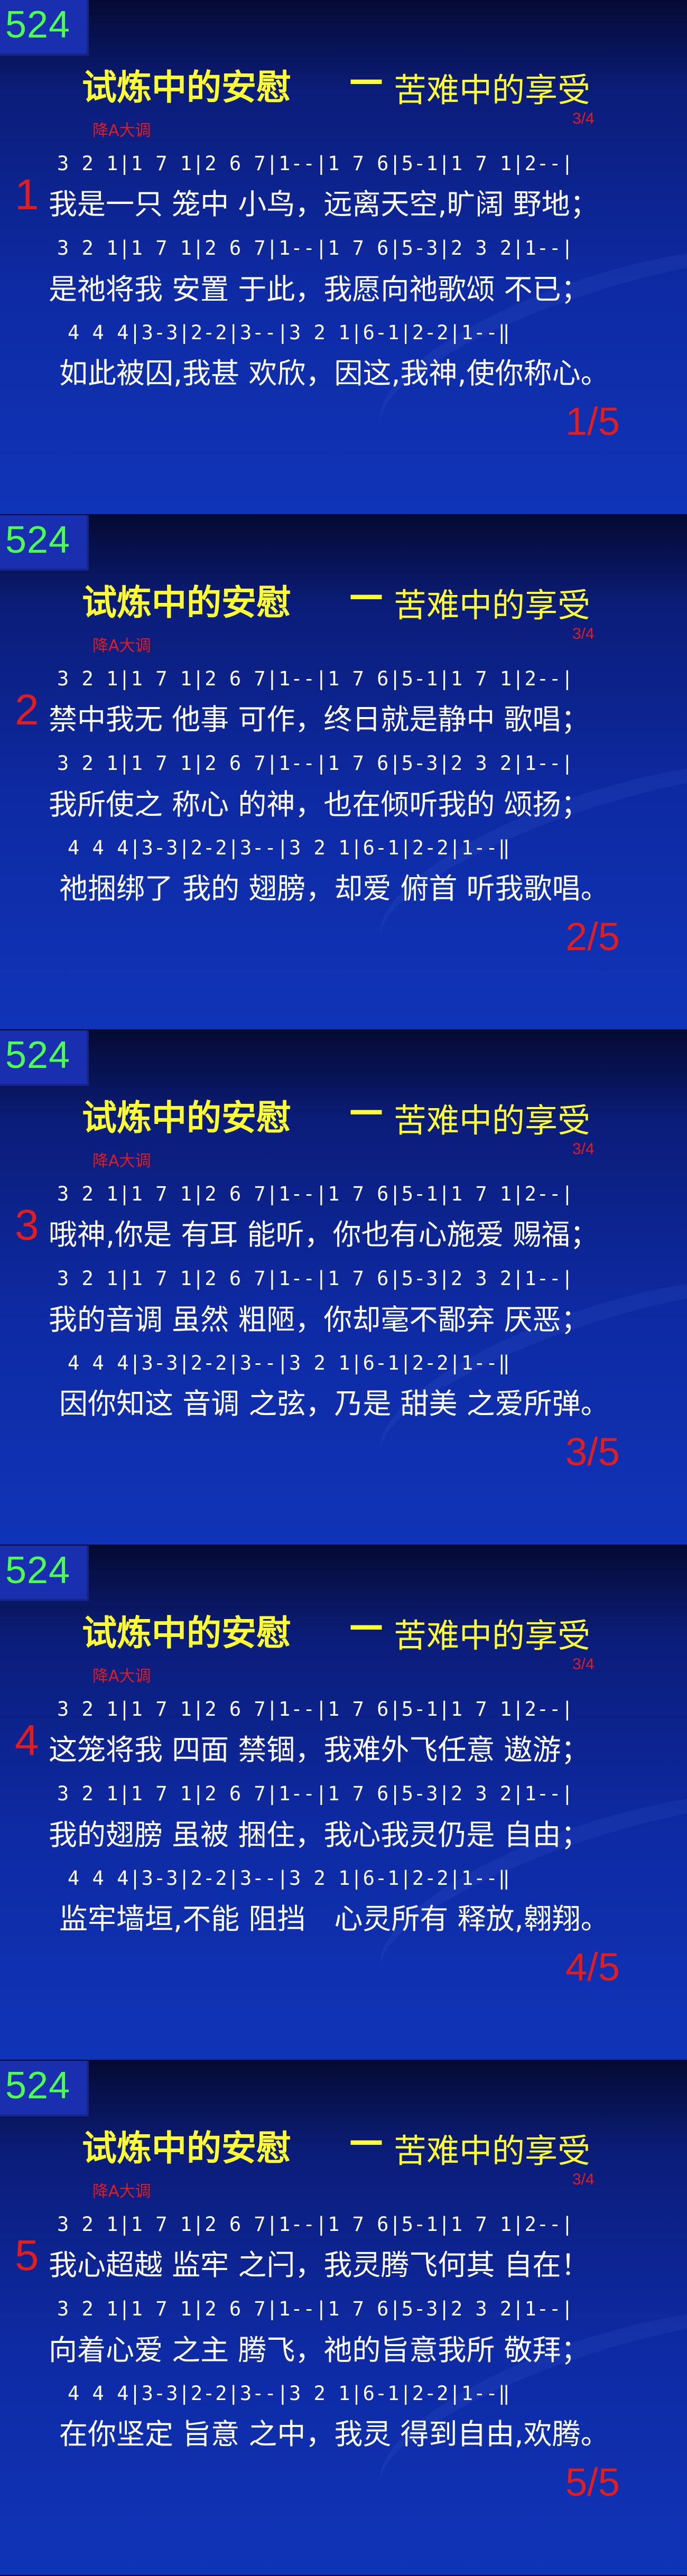 This screenshot has height=2576, width=687. Describe the element at coordinates (27, 195) in the screenshot. I see `verse-number: 1` at that location.